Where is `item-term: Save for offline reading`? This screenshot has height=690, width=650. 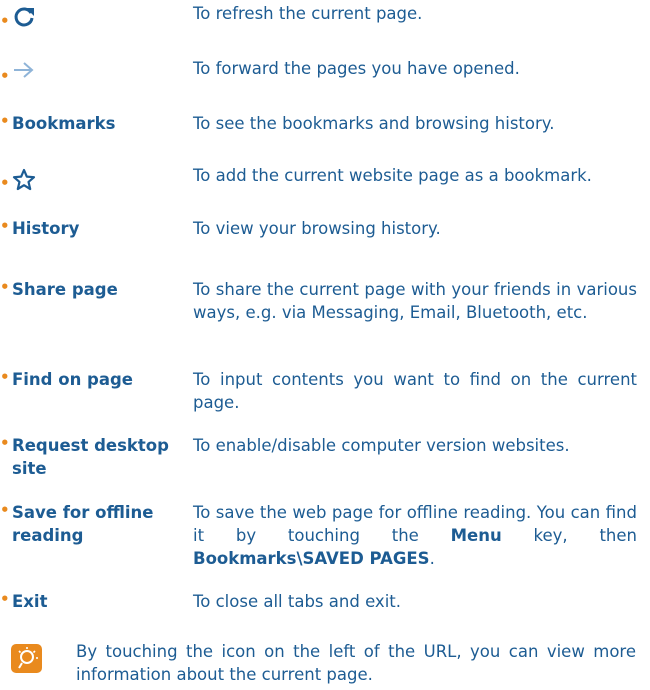 item-term: Save for offline reading is located at coordinates (83, 524).